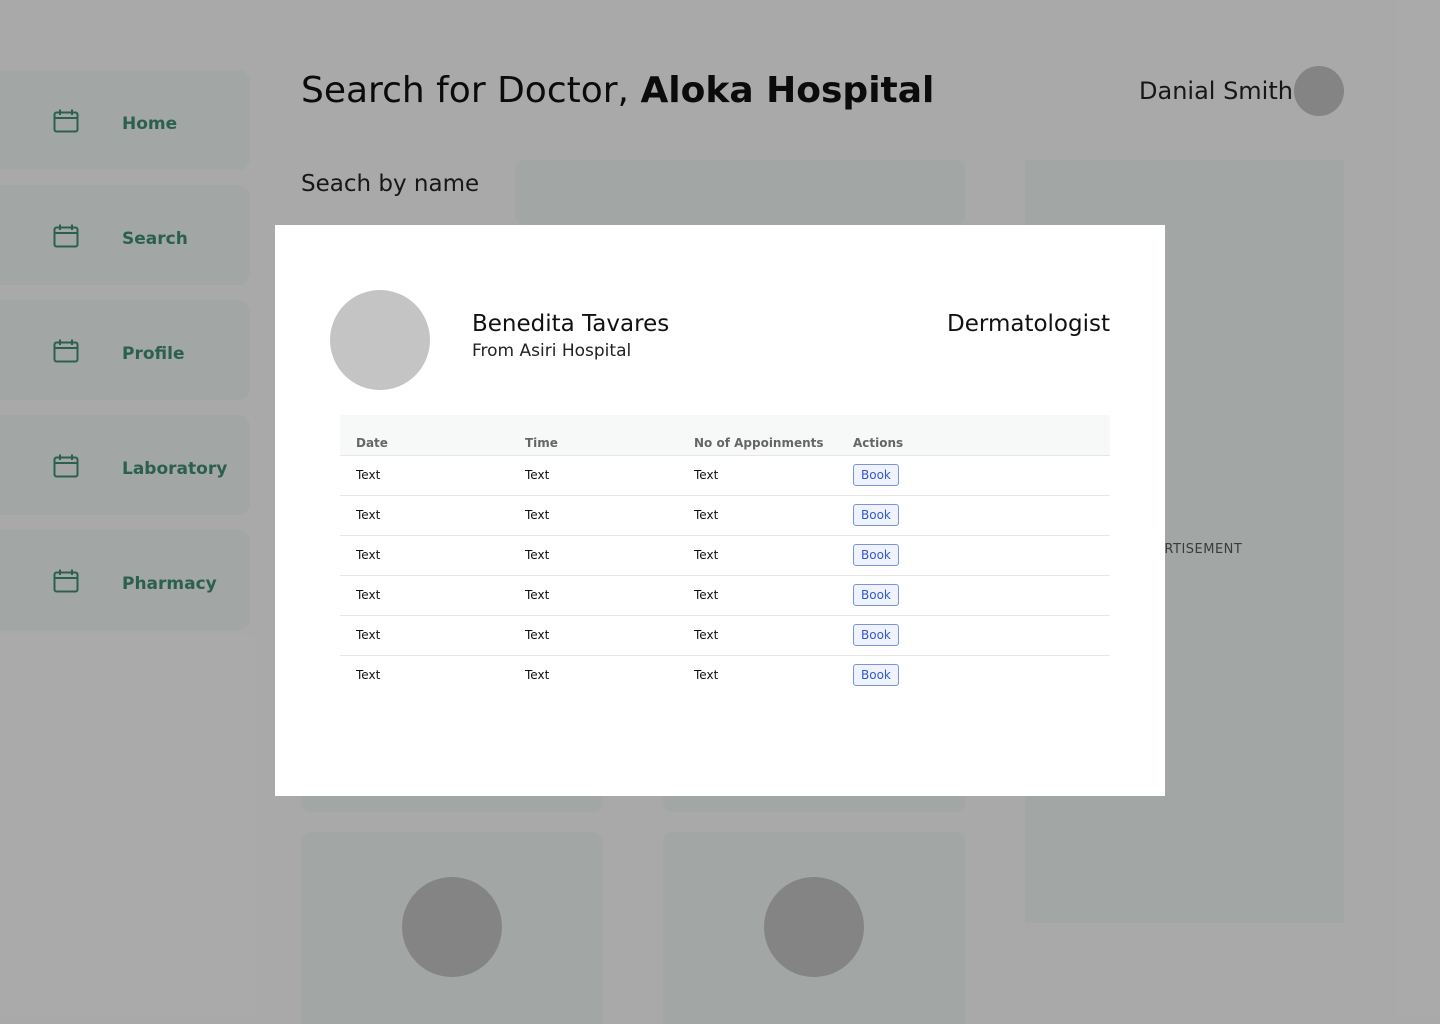  What do you see at coordinates (372, 442) in the screenshot?
I see `column-header-date: Date` at bounding box center [372, 442].